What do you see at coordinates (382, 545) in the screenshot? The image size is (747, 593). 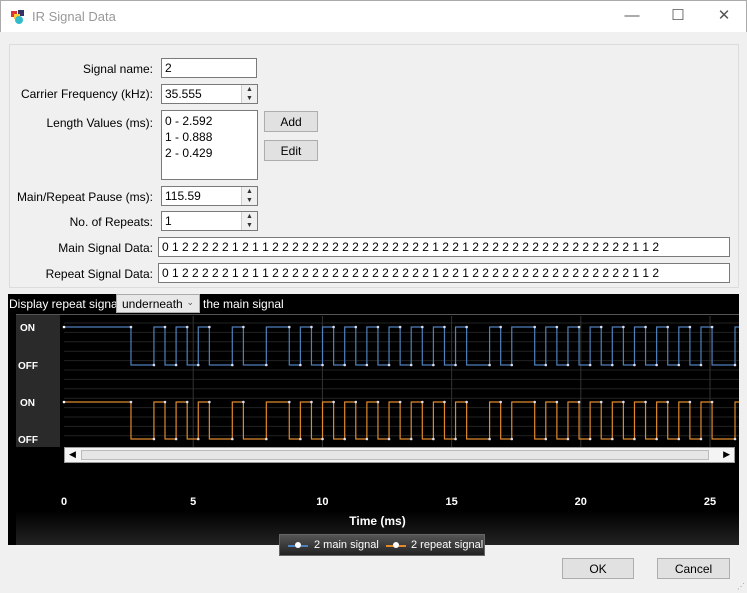 I see `legend: 2 main signal 2 repeat signal` at bounding box center [382, 545].